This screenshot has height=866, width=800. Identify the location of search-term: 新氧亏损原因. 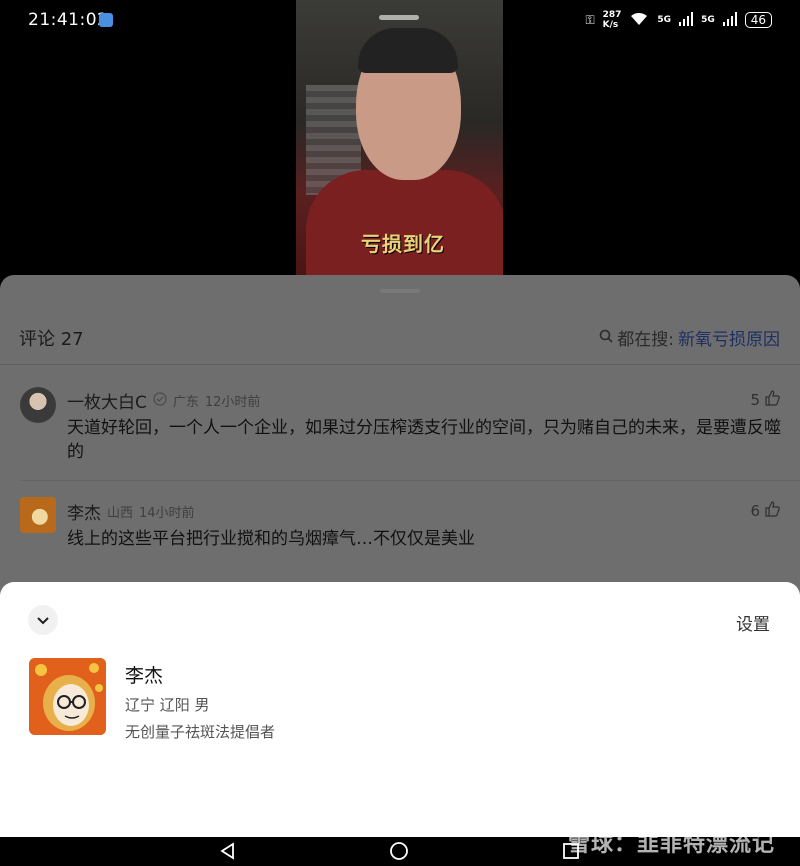
(729, 337).